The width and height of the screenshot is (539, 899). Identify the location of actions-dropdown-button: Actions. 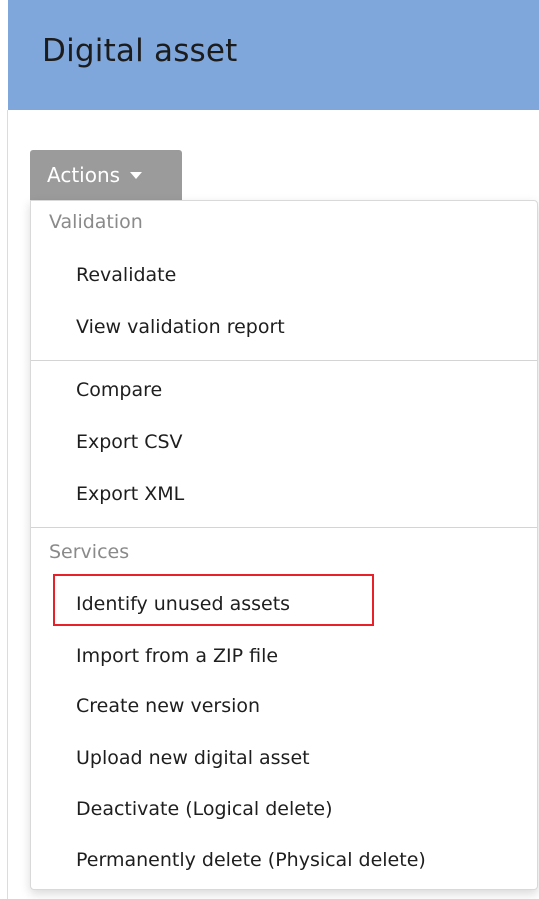
(106, 175).